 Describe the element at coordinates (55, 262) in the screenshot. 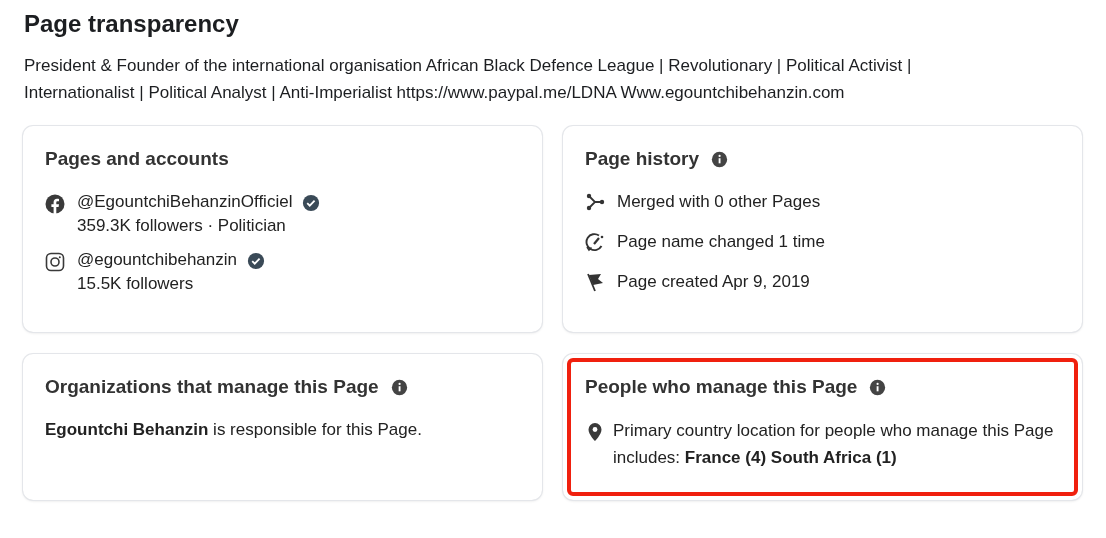

I see `instagram-icon` at that location.